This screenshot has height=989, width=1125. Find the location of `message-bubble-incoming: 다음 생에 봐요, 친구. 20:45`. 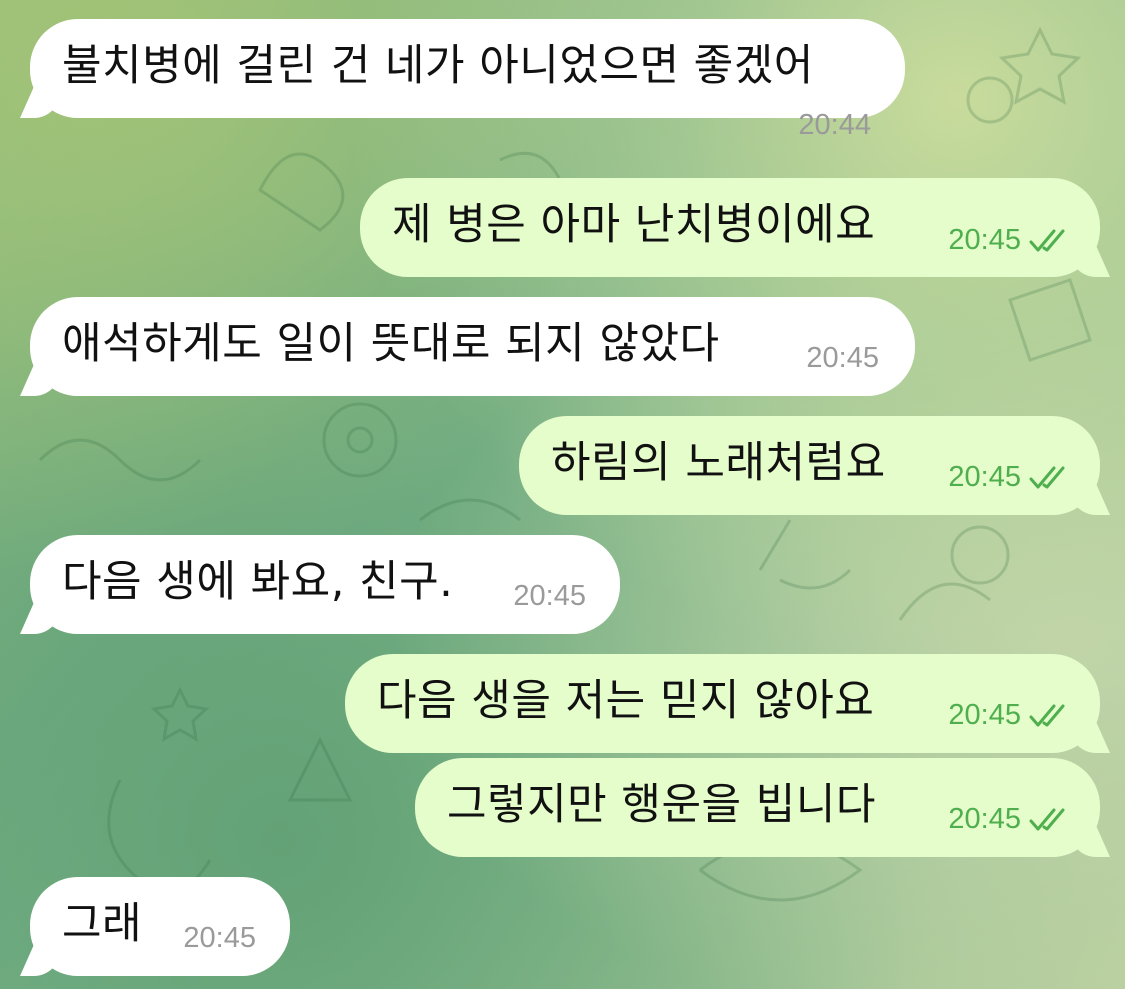

message-bubble-incoming: 다음 생에 봐요, 친구. 20:45 is located at coordinates (325, 584).